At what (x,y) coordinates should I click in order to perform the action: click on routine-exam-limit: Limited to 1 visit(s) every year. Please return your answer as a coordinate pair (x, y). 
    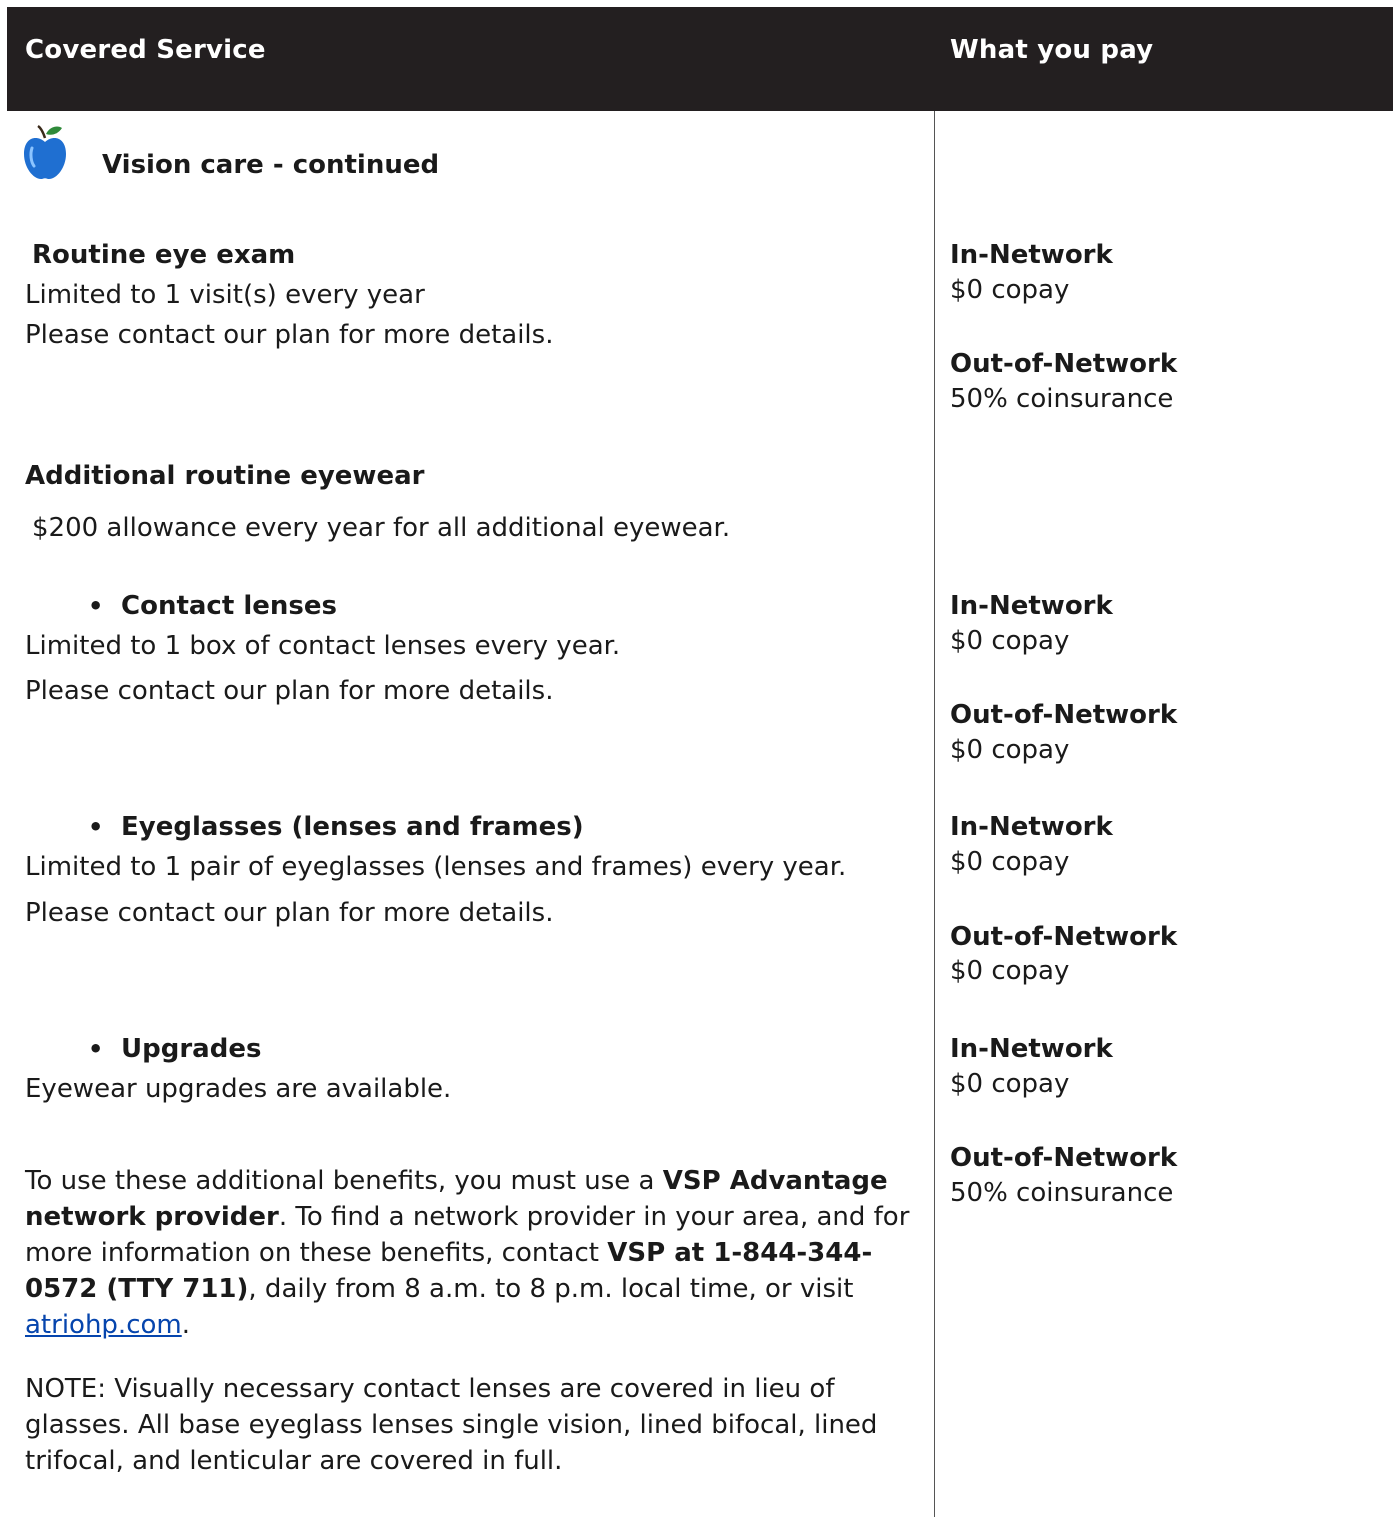
    Looking at the image, I should click on (225, 295).